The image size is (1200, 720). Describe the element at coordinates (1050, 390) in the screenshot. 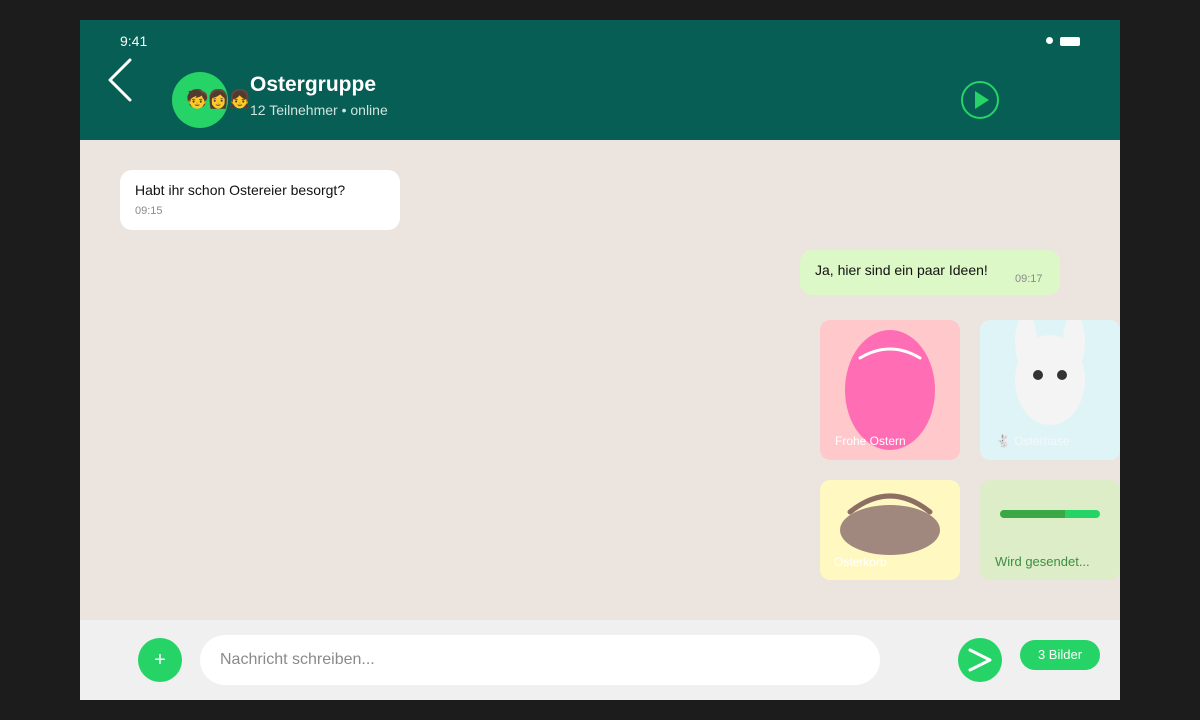

I see `image-bunny: 🐇 Osterhase` at that location.